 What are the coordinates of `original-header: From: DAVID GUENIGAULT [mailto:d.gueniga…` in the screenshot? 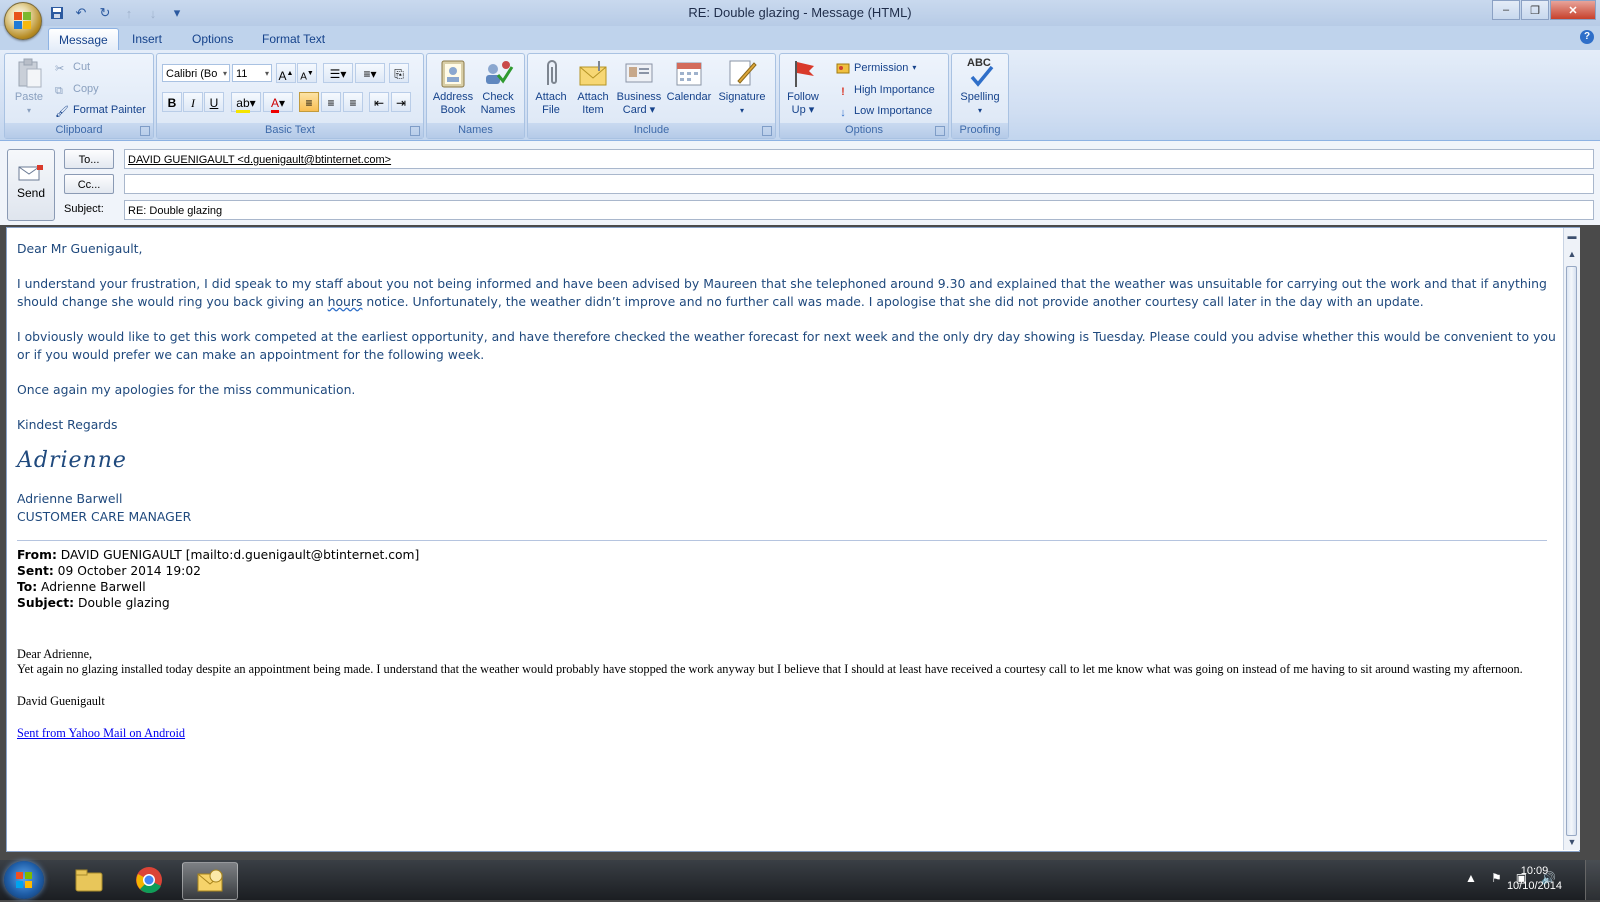 It's located at (218, 579).